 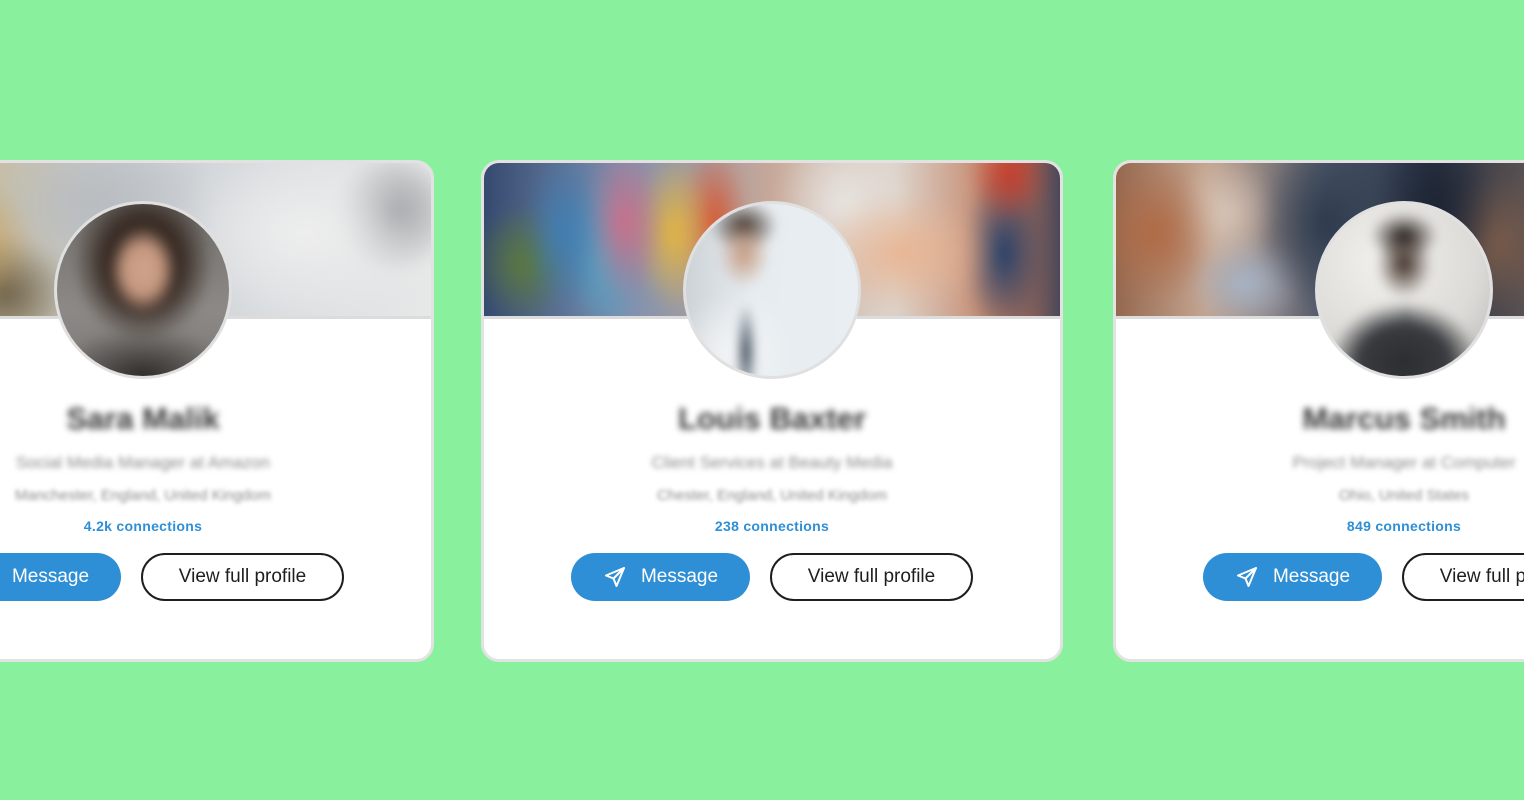 What do you see at coordinates (143, 418) in the screenshot?
I see `profile-name: Sara Malik` at bounding box center [143, 418].